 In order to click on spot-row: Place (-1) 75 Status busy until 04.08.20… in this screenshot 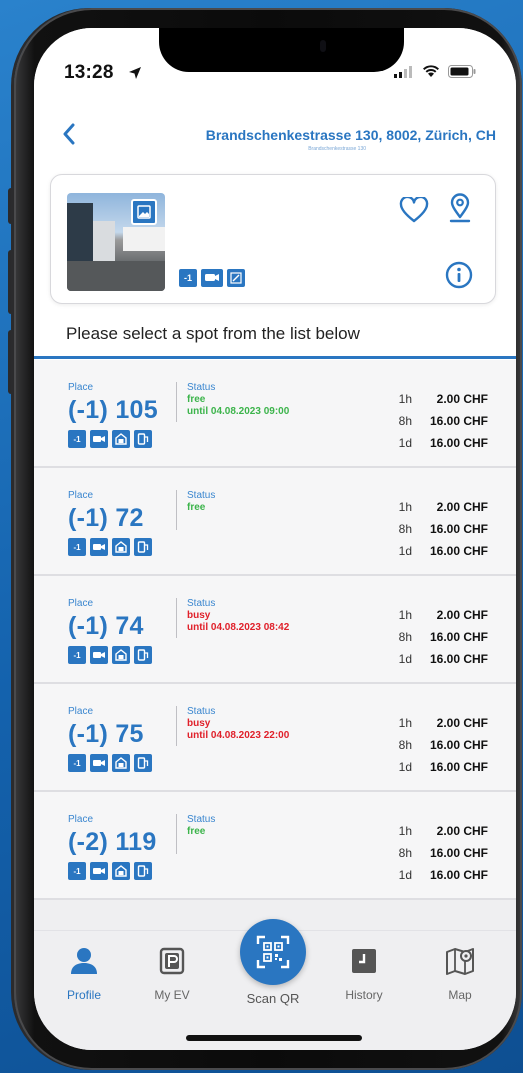, I will do `click(275, 738)`.